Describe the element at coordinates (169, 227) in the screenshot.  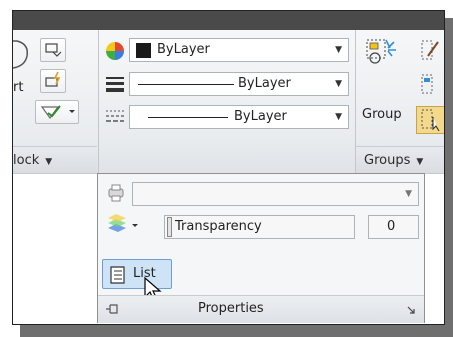
I see `slider-handle` at that location.